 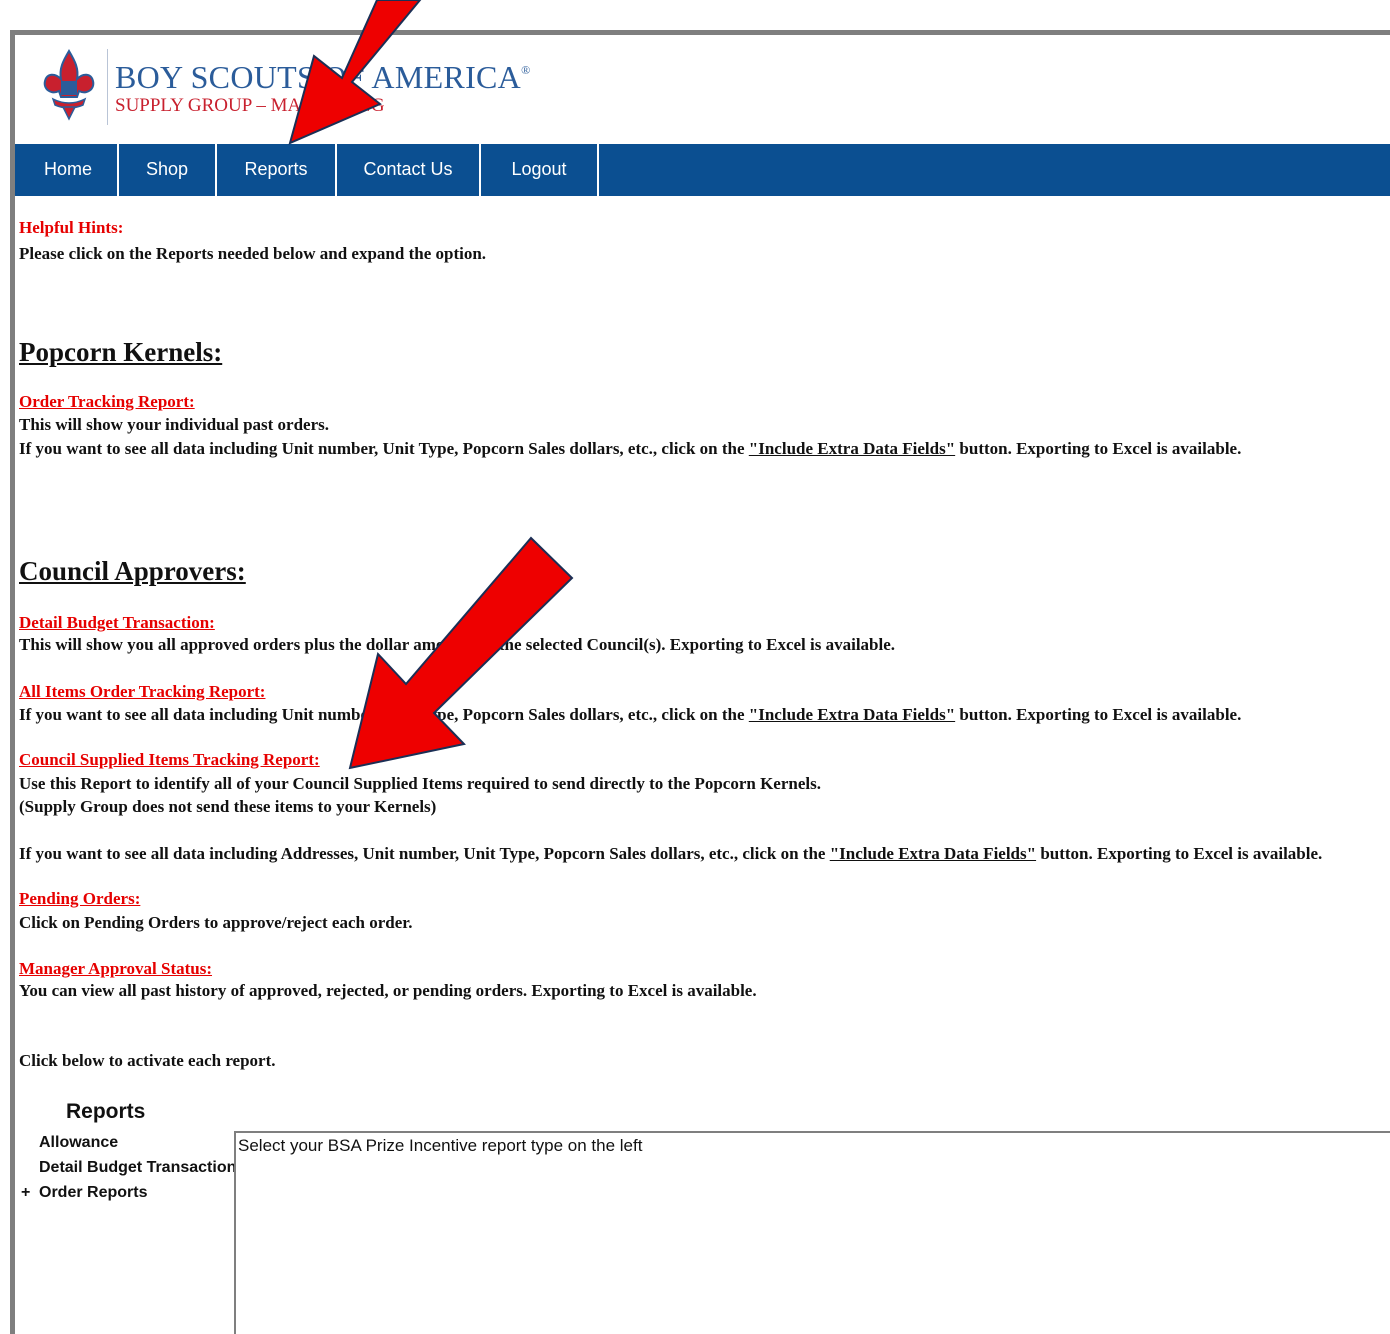 I want to click on hints-title: Helpful Hints:, so click(x=71, y=227).